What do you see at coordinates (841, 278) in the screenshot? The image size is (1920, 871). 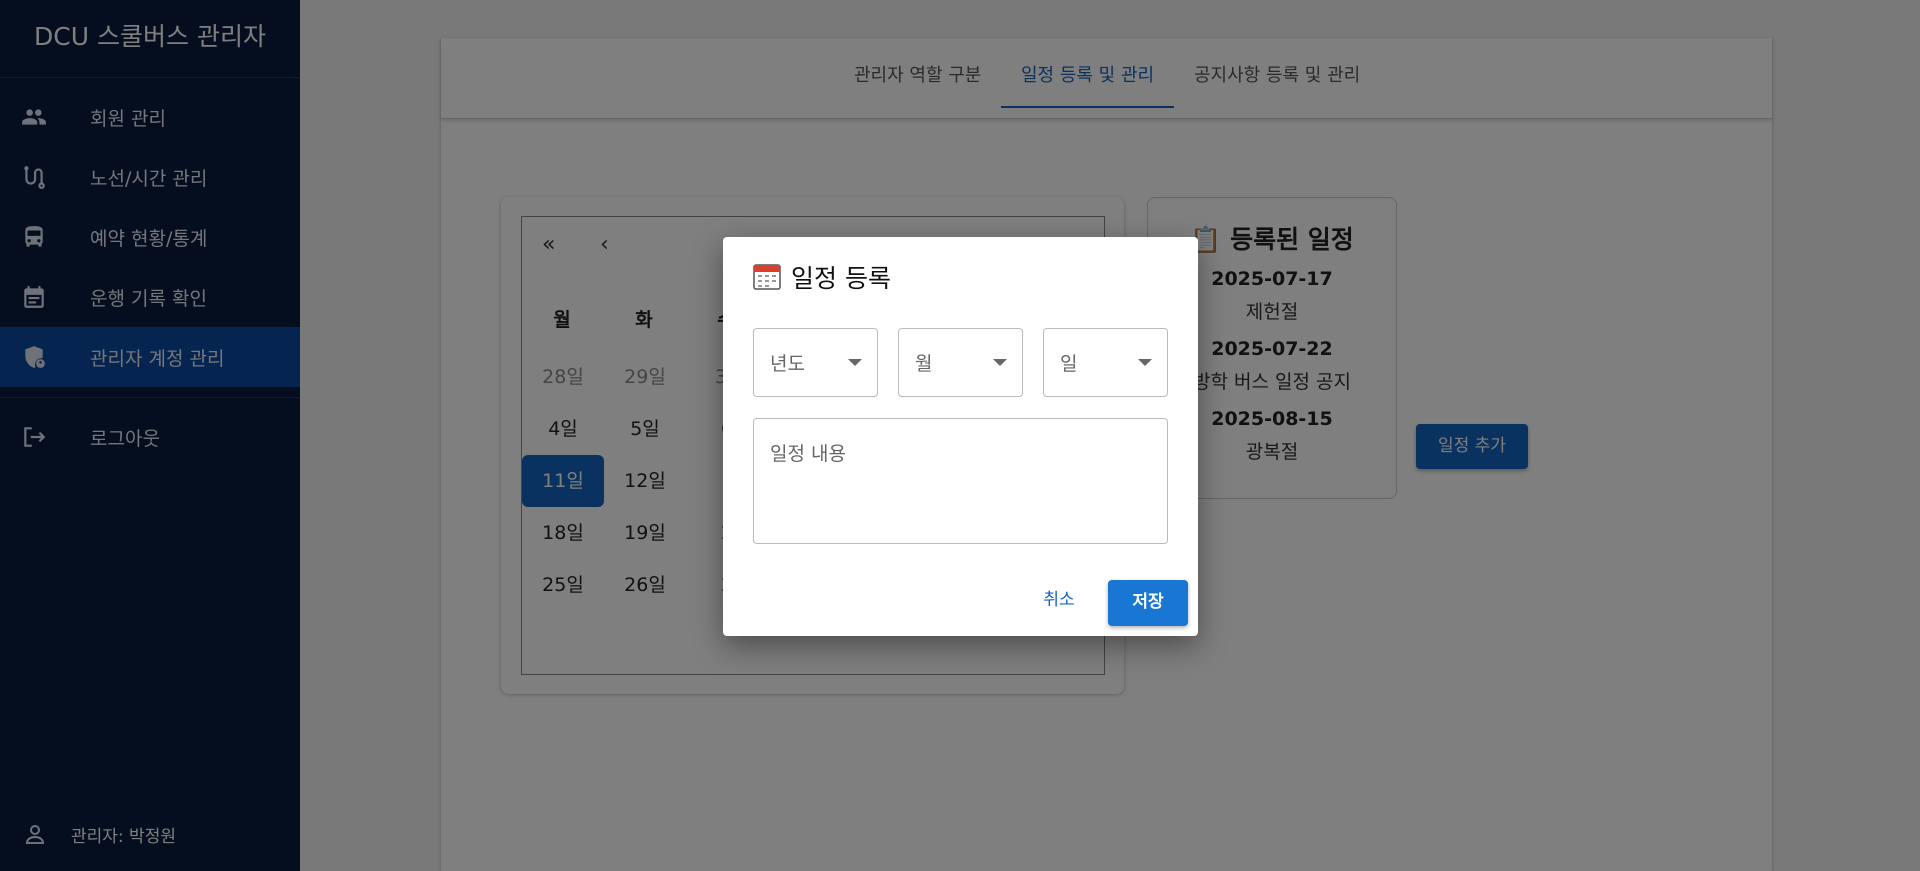 I see `dialog-title-text: 일정 등록` at bounding box center [841, 278].